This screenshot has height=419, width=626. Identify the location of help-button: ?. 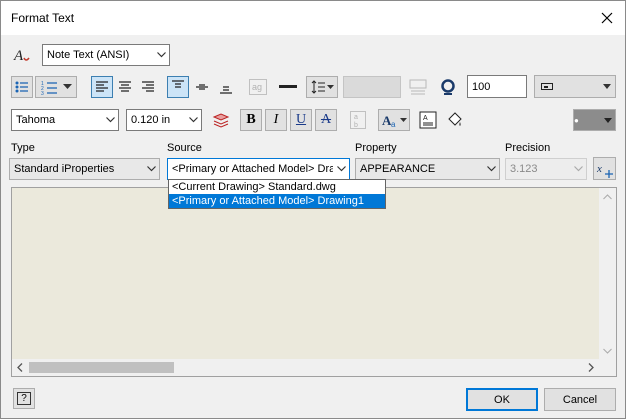
(24, 398).